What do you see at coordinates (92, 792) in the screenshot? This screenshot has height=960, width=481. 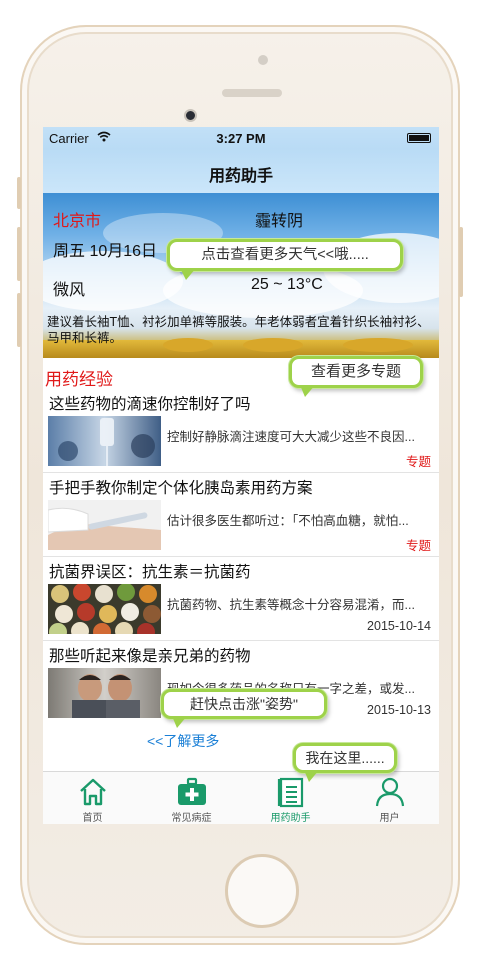 I see `home-icon` at bounding box center [92, 792].